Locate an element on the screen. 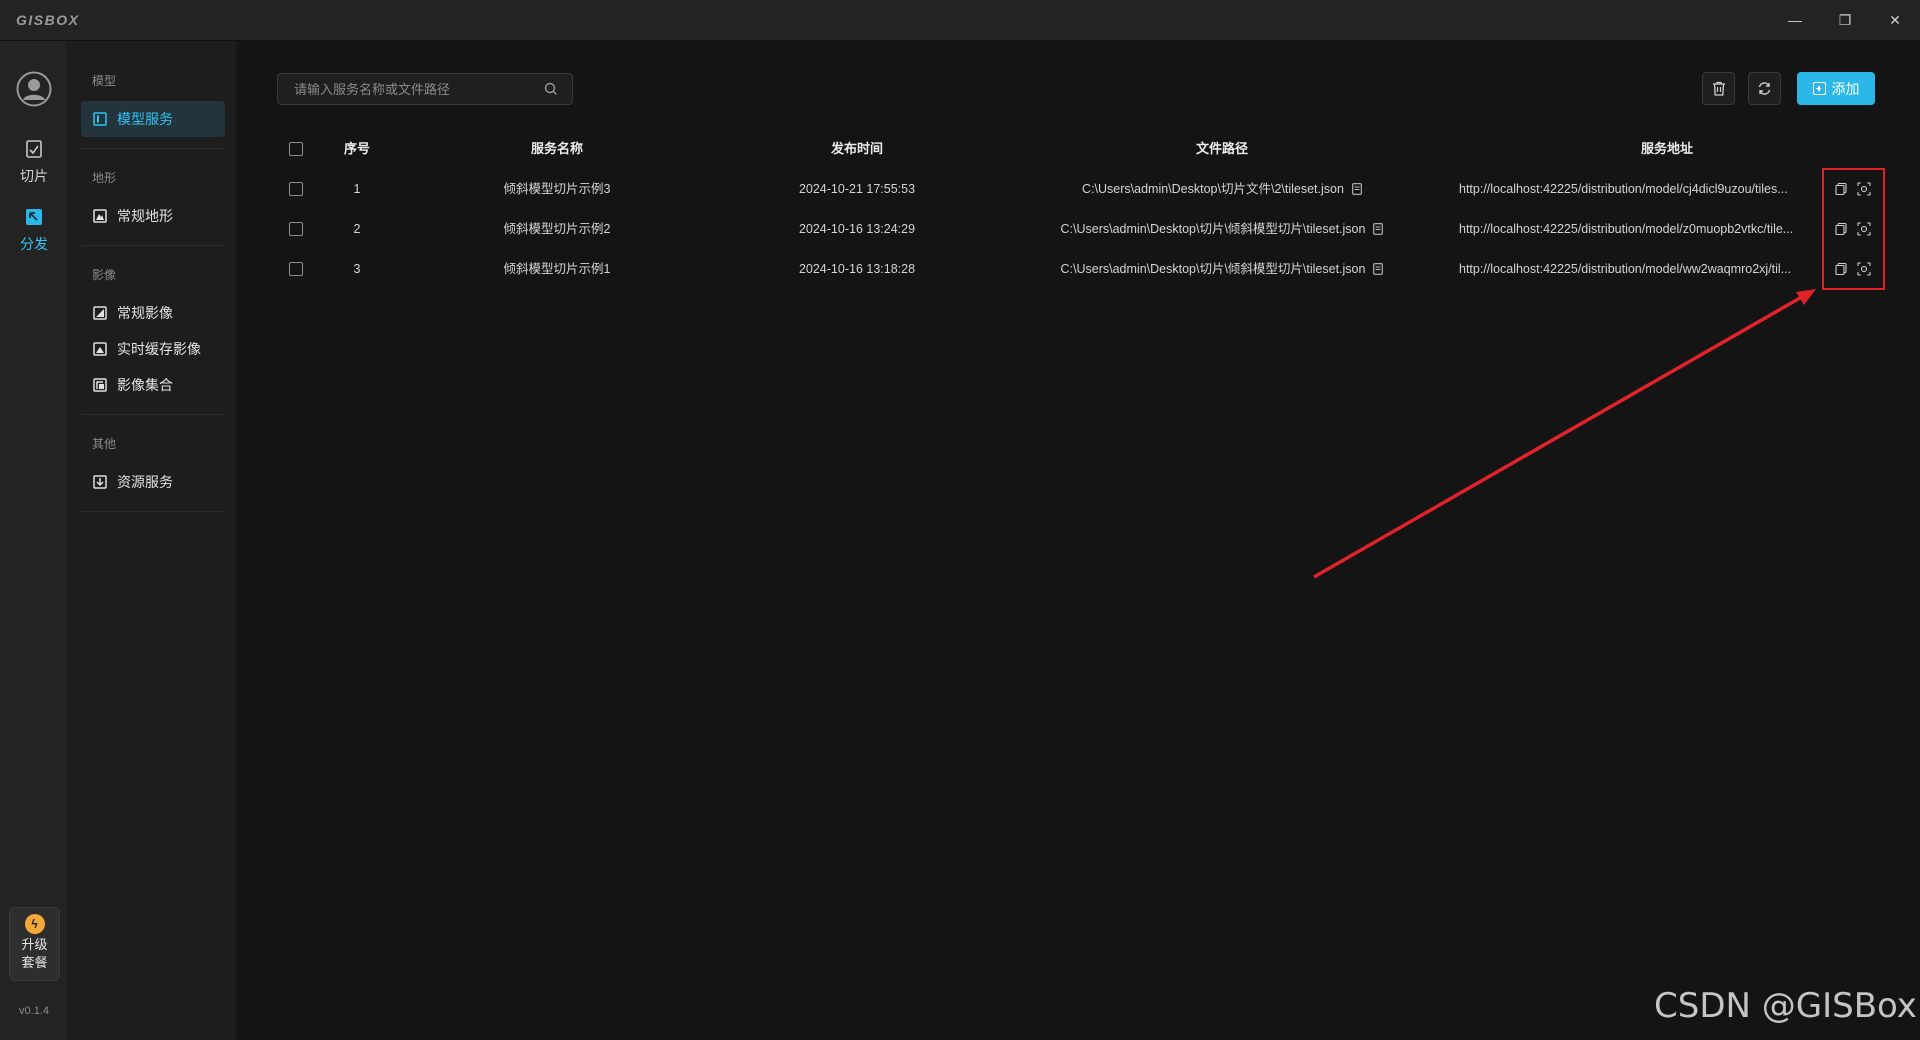  upgrade-label-line1: 升级 is located at coordinates (34, 944).